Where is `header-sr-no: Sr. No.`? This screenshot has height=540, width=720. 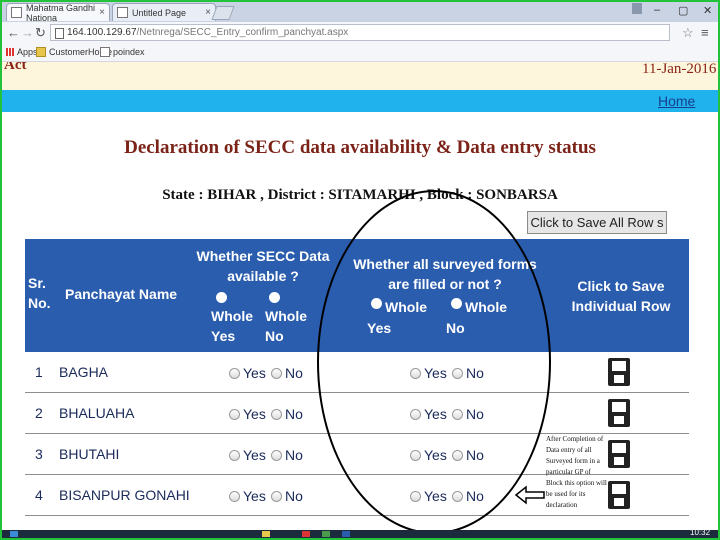
header-sr-no: Sr. No. is located at coordinates (39, 293).